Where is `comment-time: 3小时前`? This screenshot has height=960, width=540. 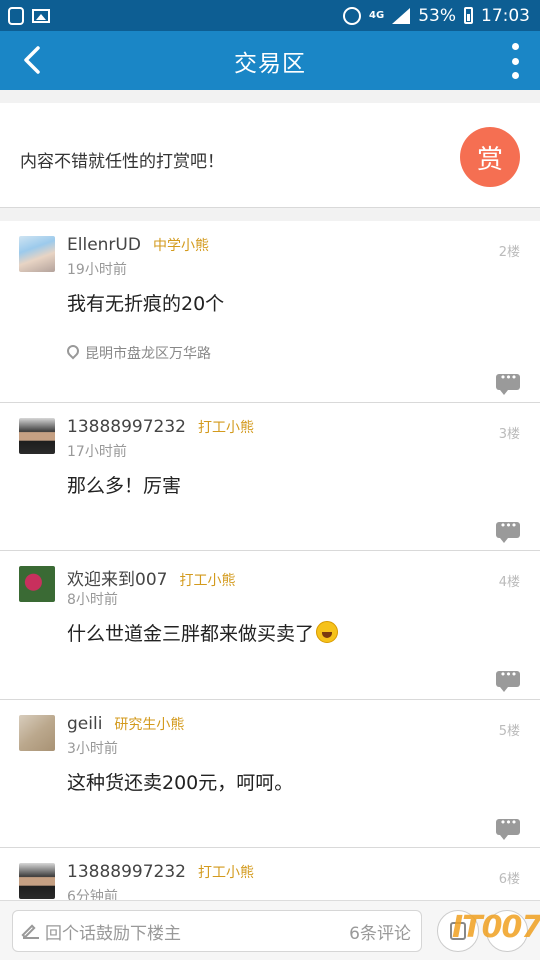 comment-time: 3小时前 is located at coordinates (92, 749).